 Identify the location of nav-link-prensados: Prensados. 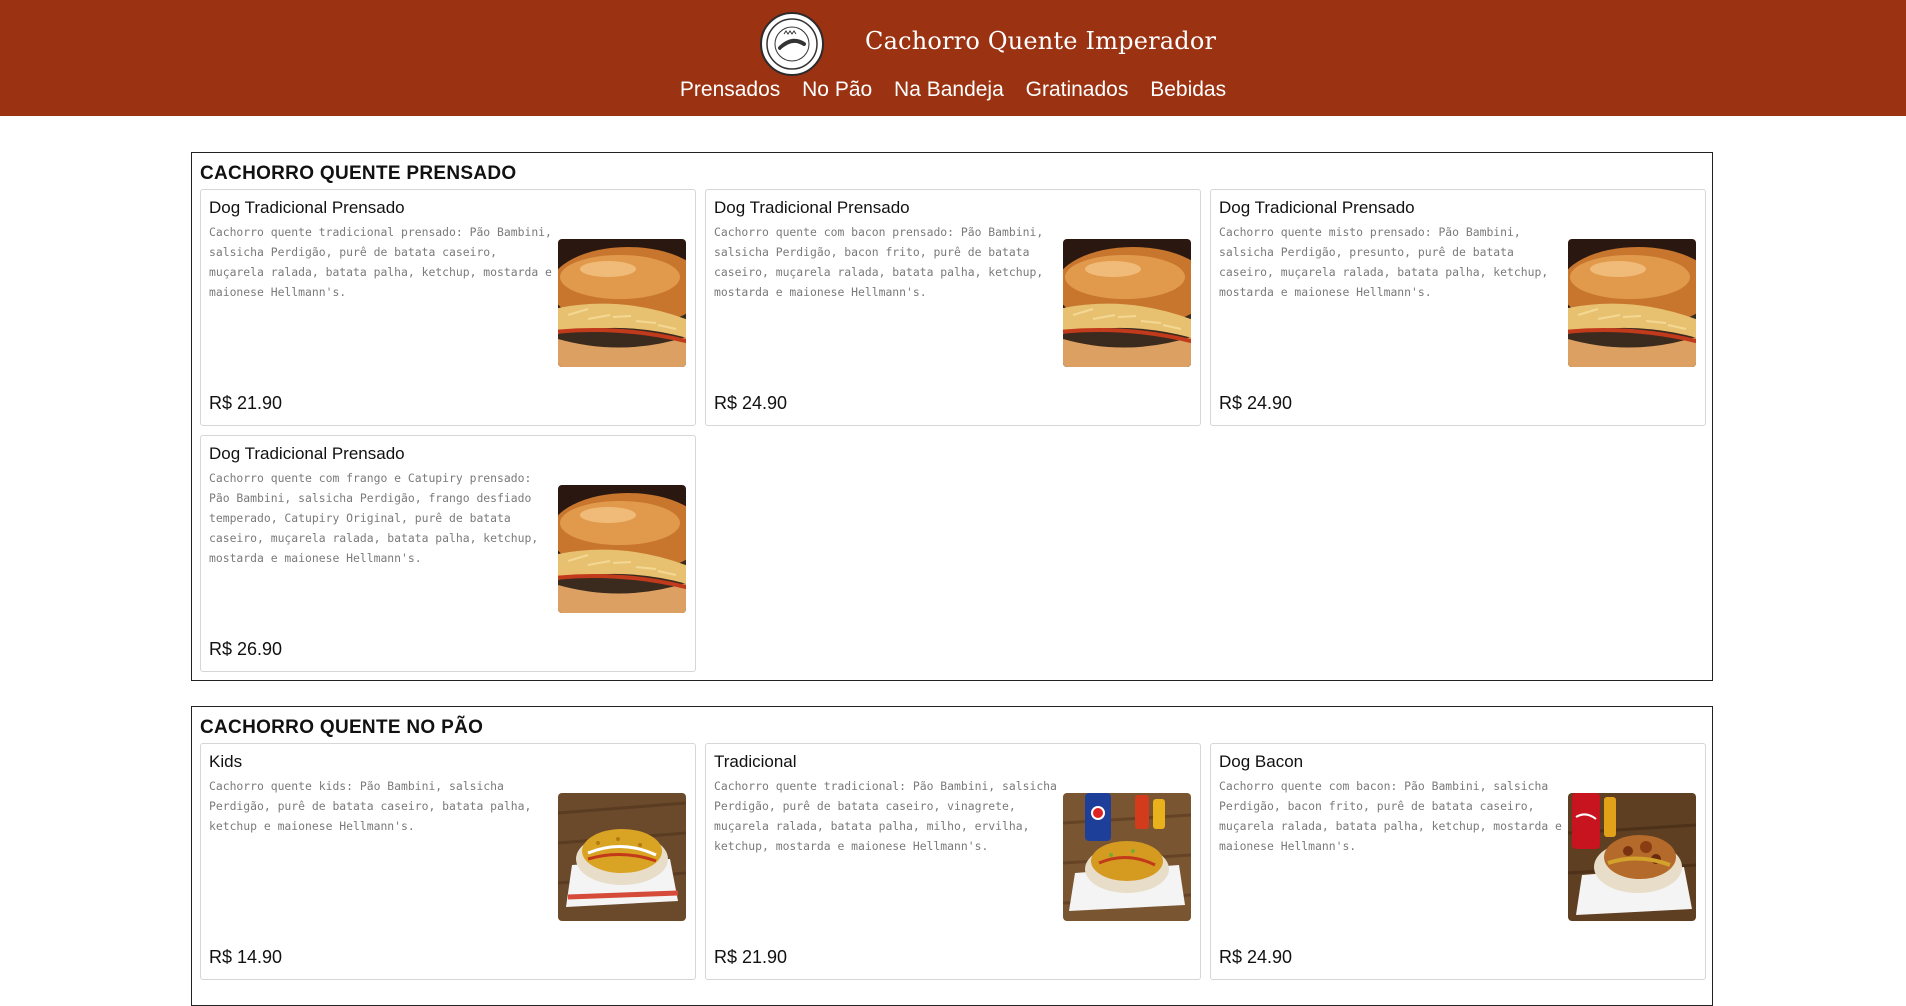
(730, 90).